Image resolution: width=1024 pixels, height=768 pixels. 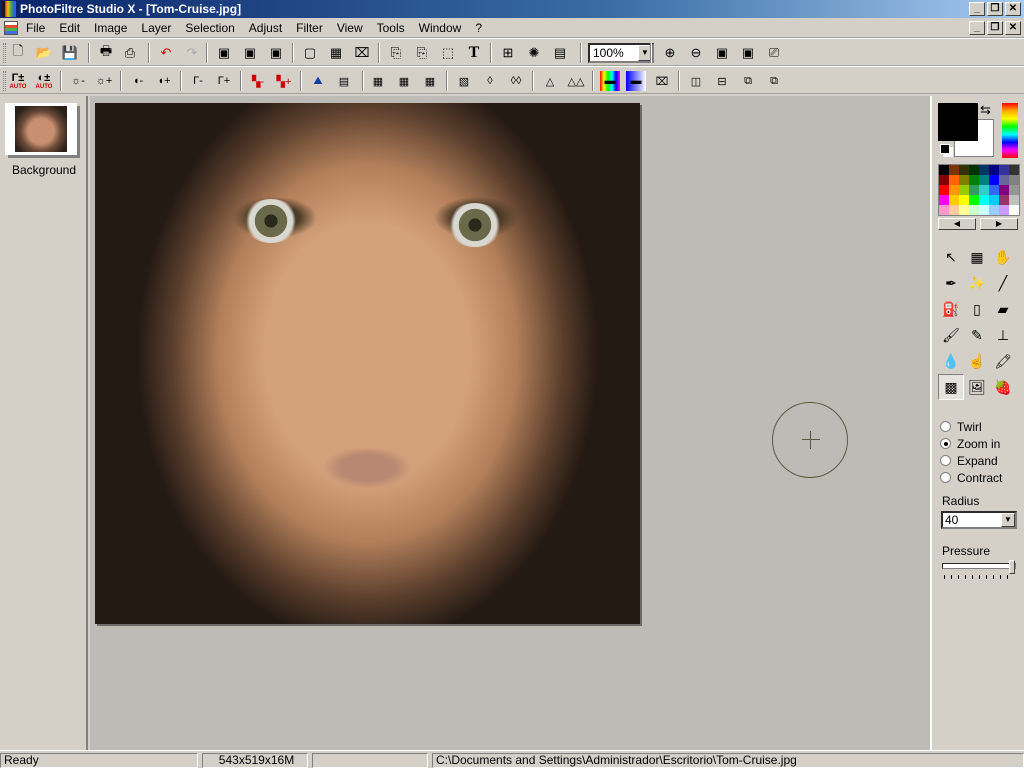 I want to click on strawberry-icon: 🍓, so click(x=1003, y=387).